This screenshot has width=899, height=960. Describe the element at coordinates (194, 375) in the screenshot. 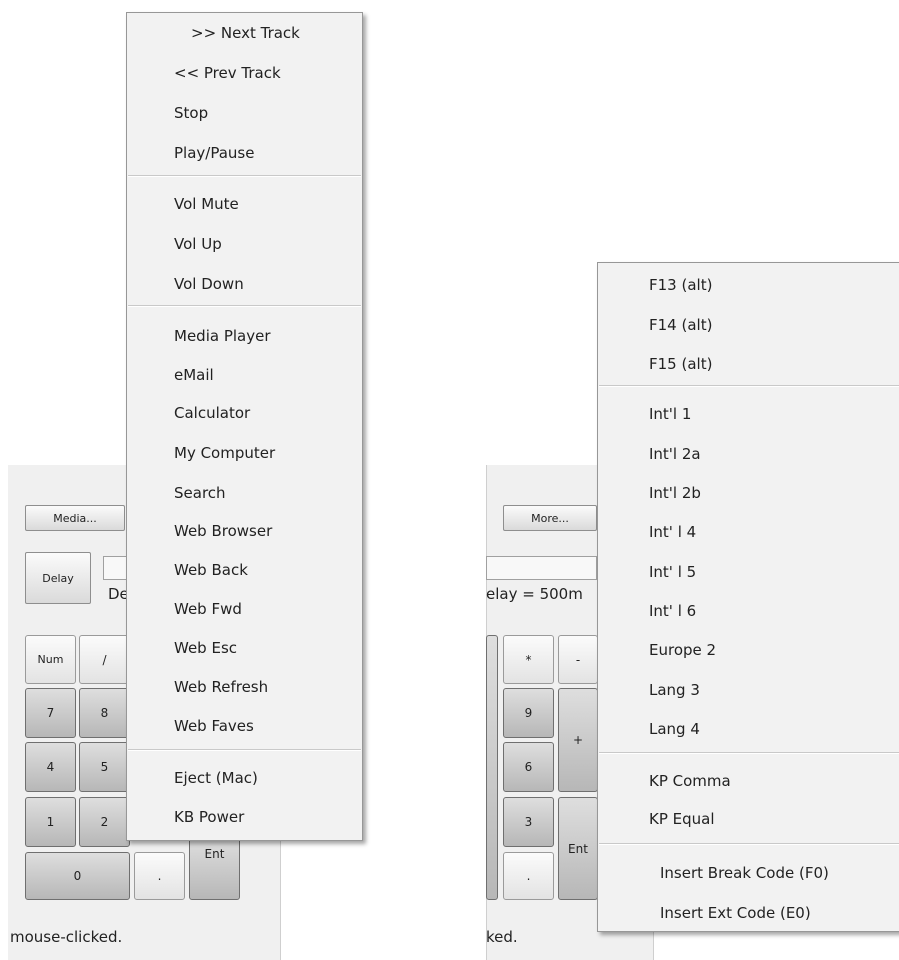

I see `menu-item-email: eMail` at that location.